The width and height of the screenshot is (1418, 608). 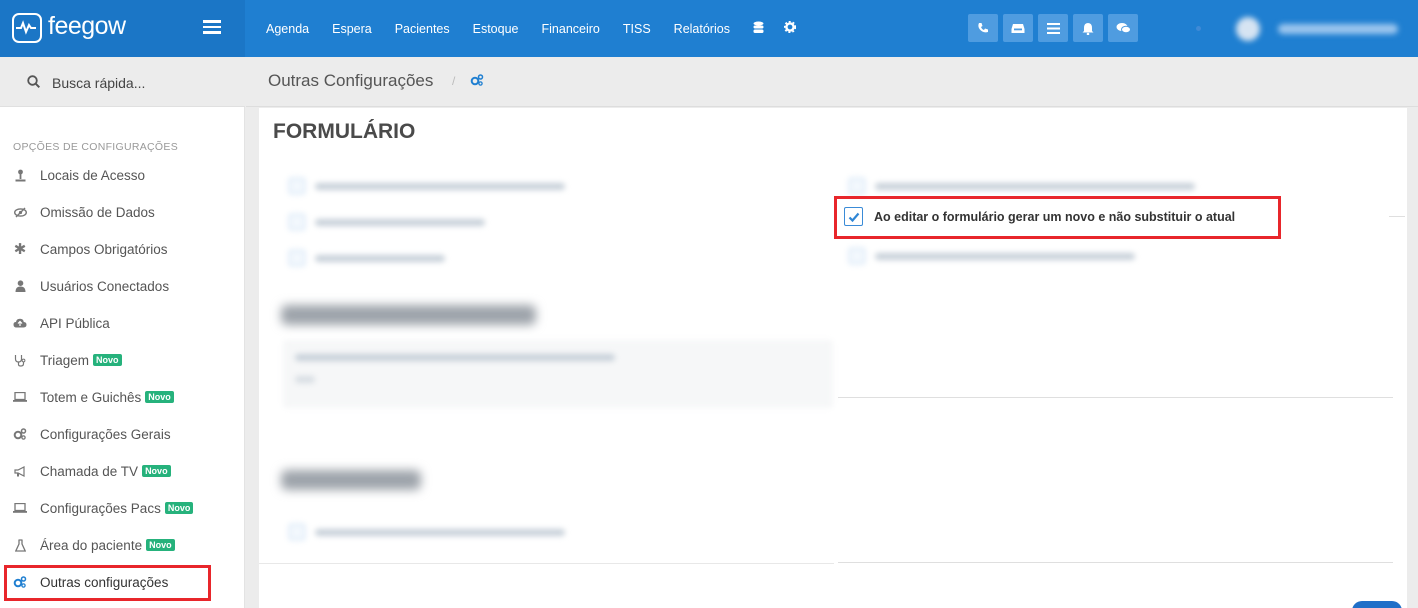 I want to click on status-dot, so click(x=1198, y=28).